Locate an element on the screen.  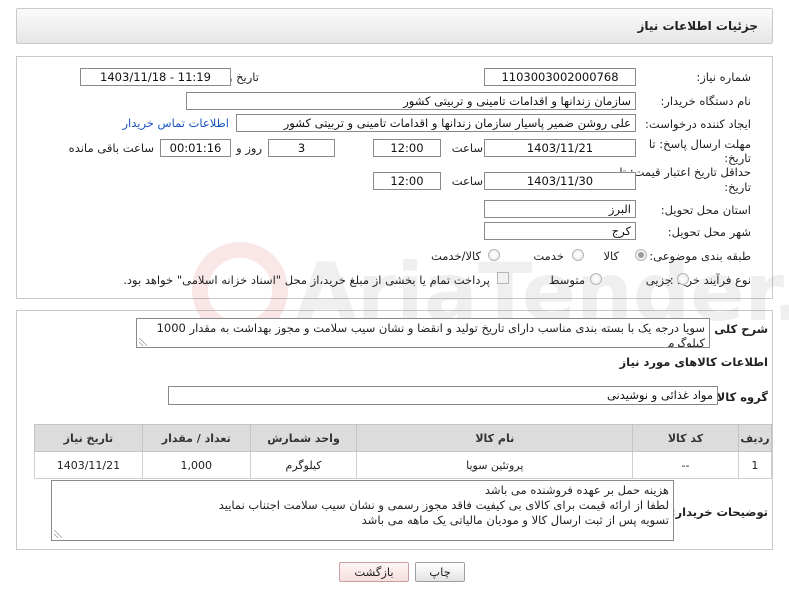
buyer-note-line: هزینه حمل بر عهده فروشنده می باشد is located at coordinates (576, 490).